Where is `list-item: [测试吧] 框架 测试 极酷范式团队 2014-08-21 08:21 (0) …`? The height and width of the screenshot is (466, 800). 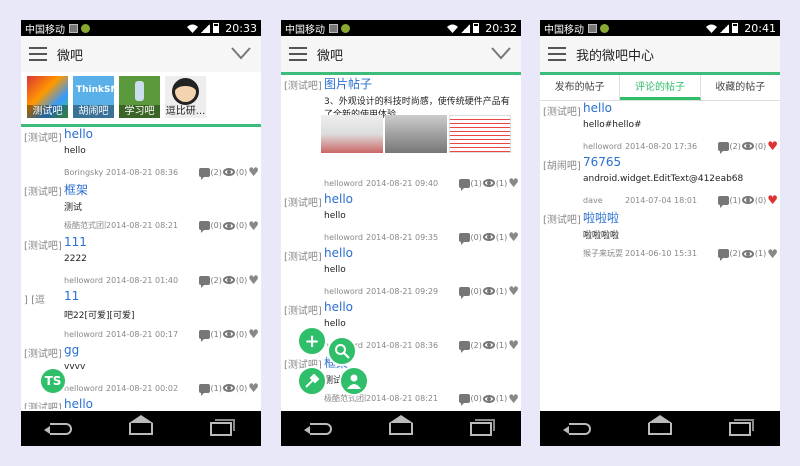 list-item: [测试吧] 框架 测试 极酷范式团队 2014-08-21 08:21 (0) … is located at coordinates (141, 208).